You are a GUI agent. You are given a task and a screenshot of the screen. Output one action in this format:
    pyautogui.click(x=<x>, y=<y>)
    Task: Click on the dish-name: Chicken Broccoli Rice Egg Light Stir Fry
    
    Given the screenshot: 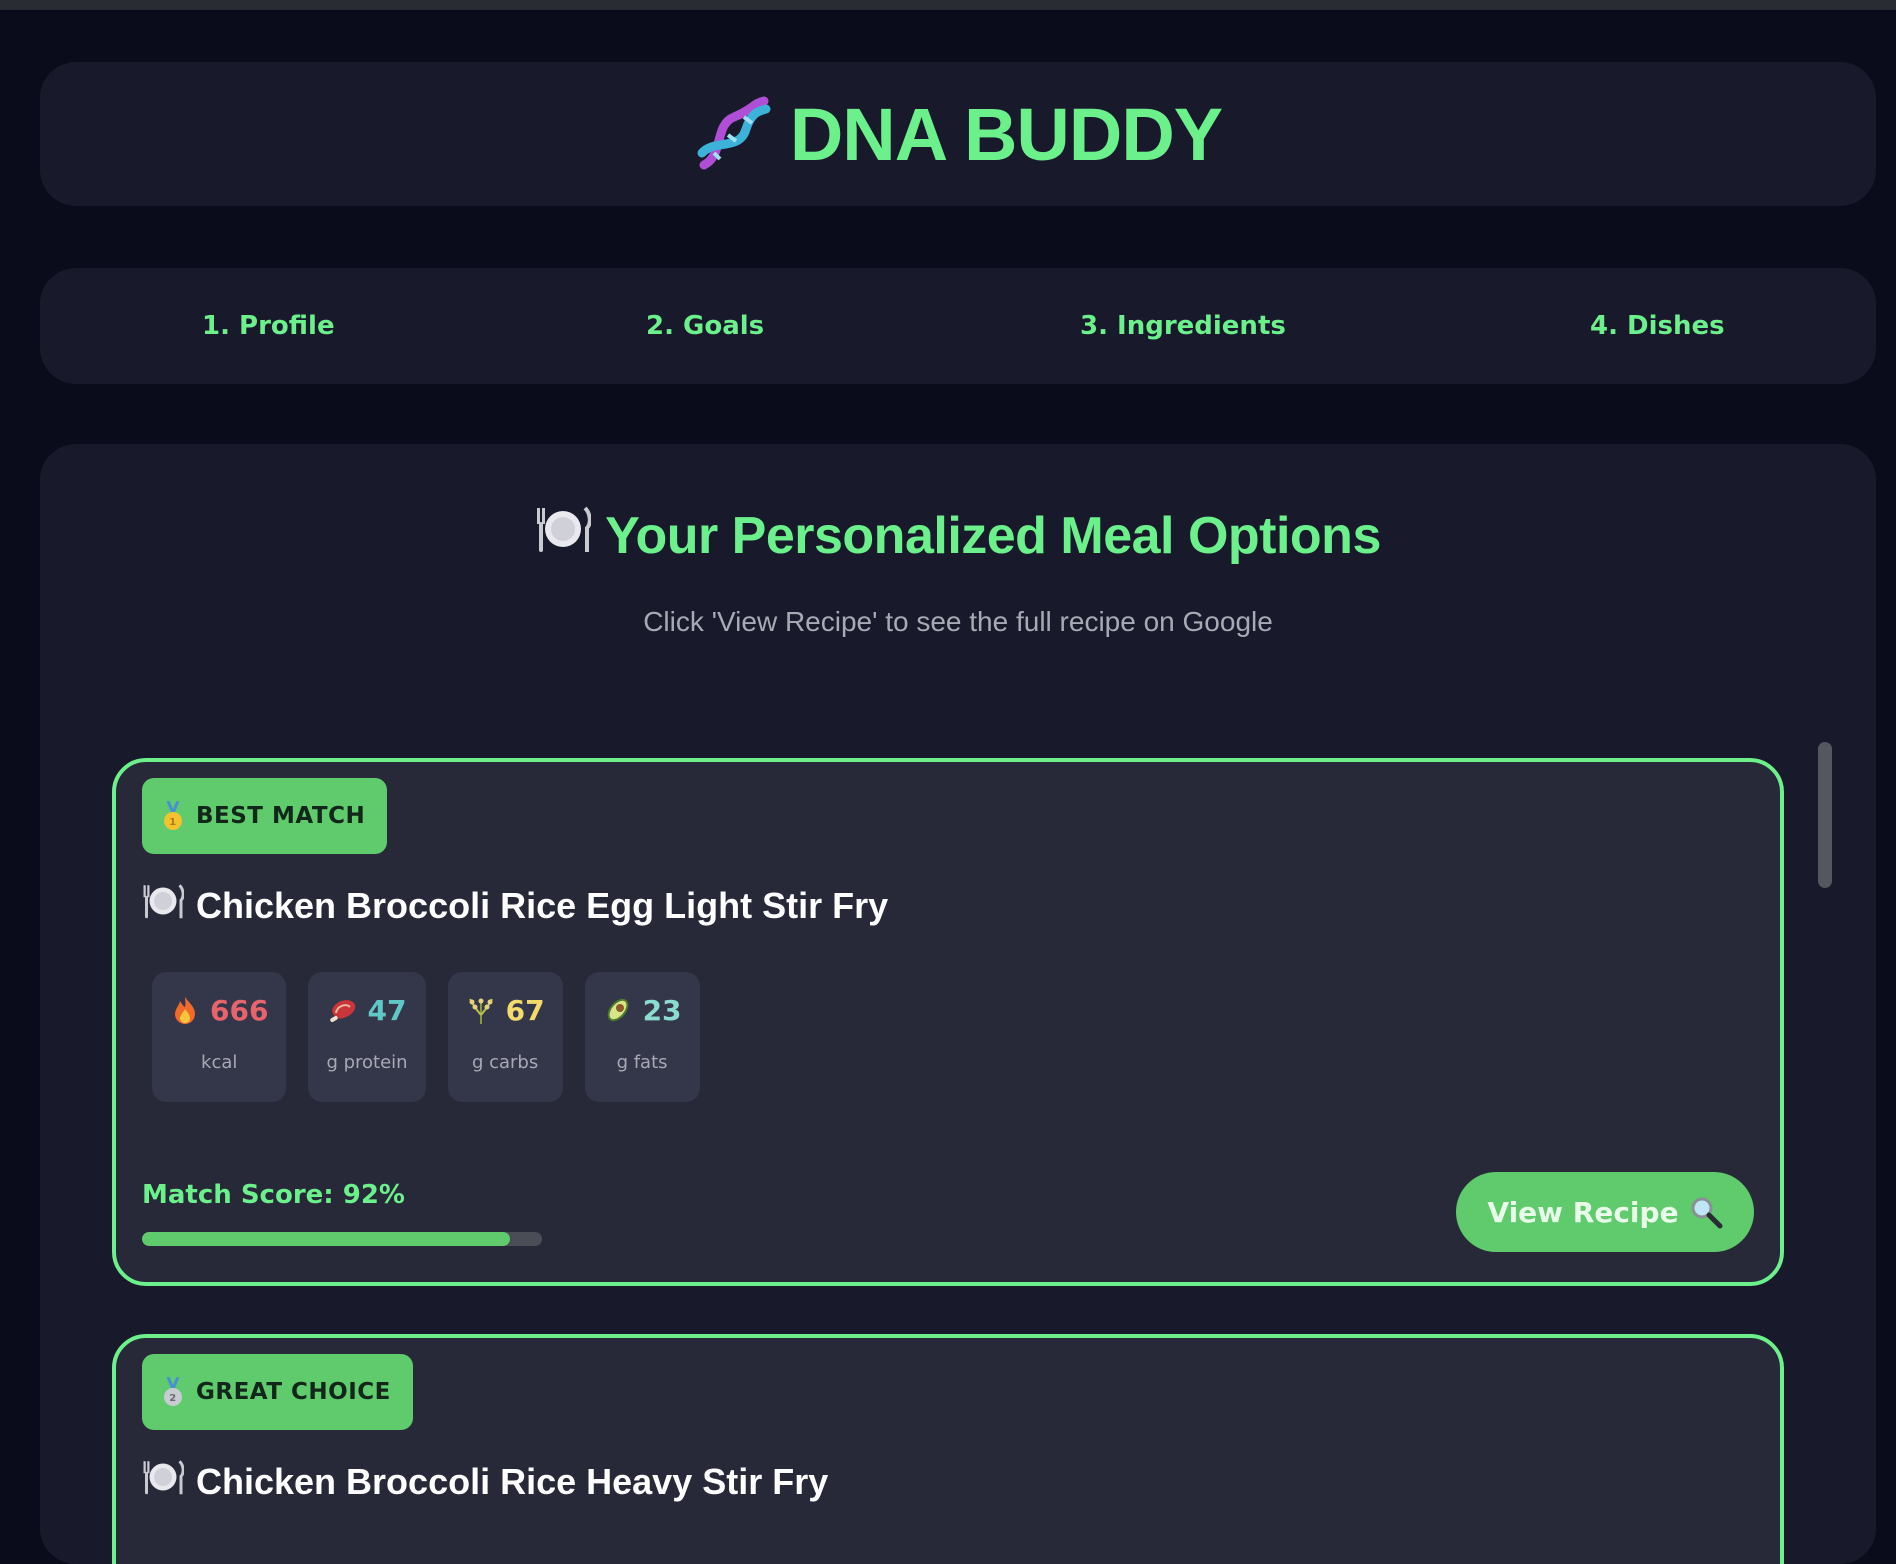 What is the action you would take?
    pyautogui.click(x=542, y=905)
    